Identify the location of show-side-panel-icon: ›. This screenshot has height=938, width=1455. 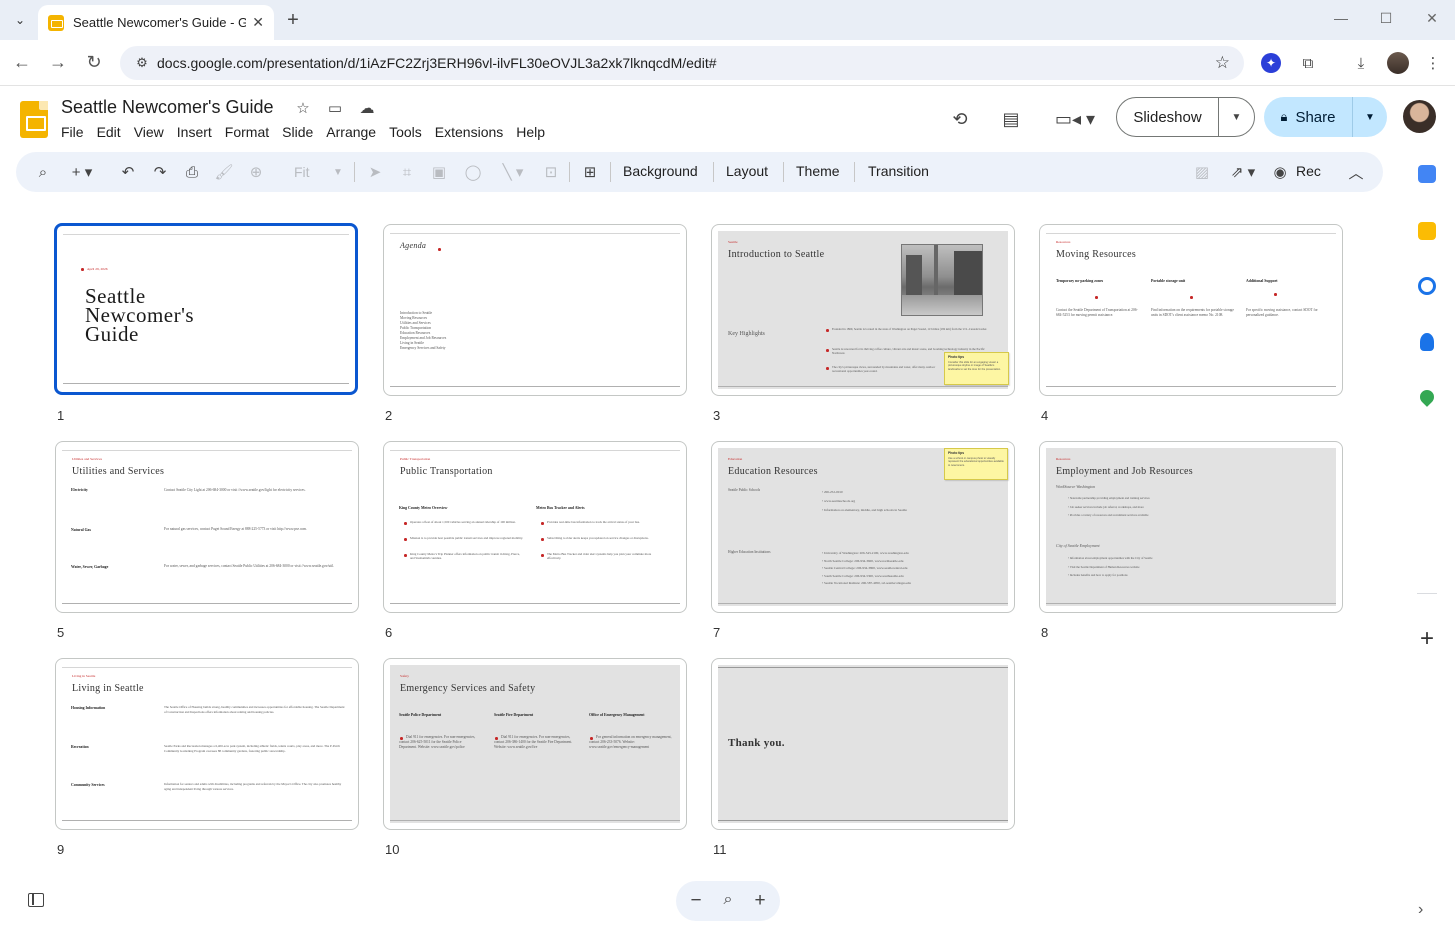
(1420, 910).